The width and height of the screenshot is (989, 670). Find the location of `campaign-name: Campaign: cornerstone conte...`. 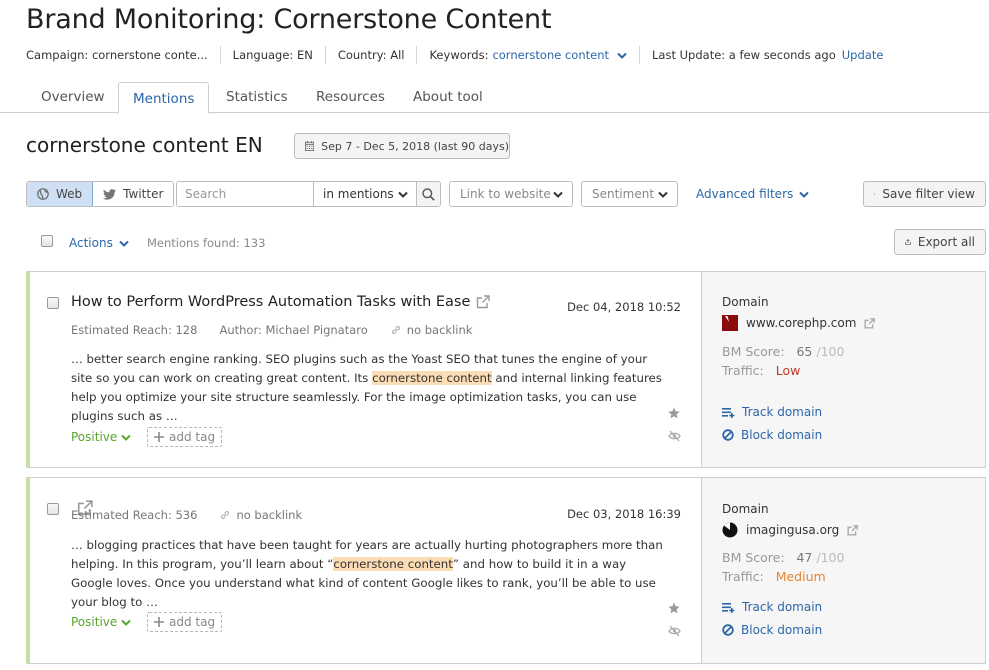

campaign-name: Campaign: cornerstone conte... is located at coordinates (123, 55).